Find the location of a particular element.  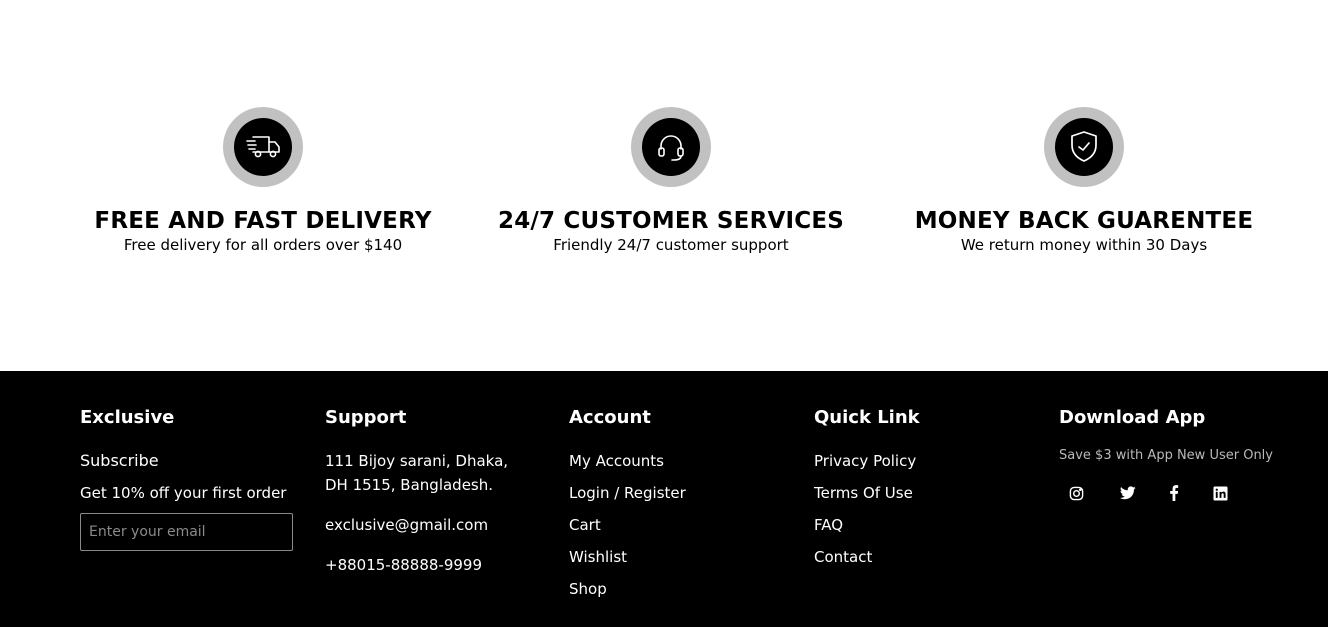

email-input is located at coordinates (186, 532).